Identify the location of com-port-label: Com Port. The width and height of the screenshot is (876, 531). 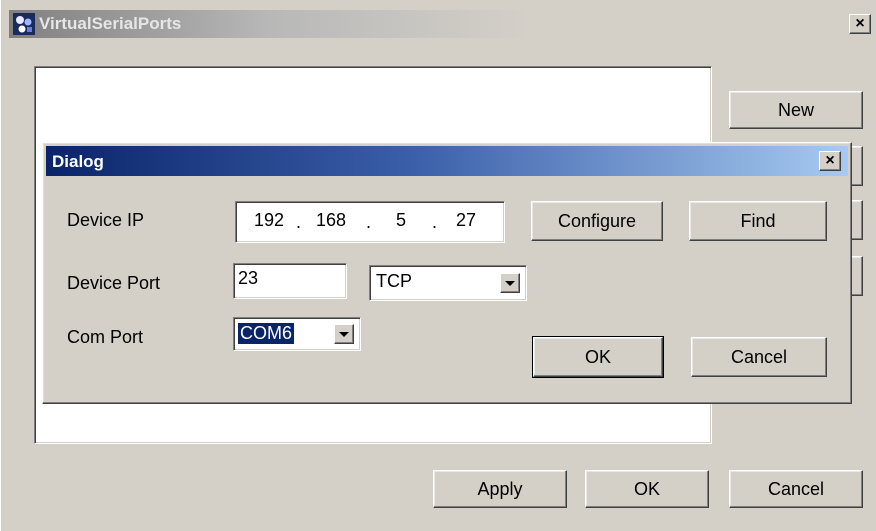
(105, 337).